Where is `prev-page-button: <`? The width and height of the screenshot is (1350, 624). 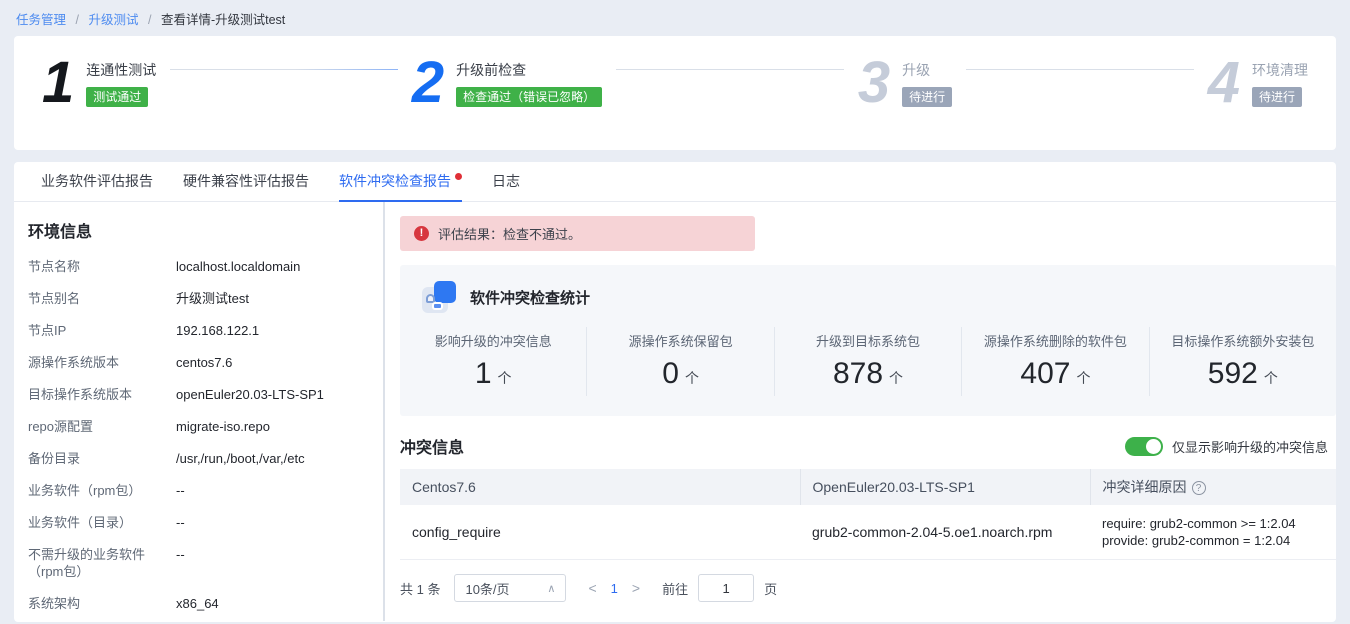
prev-page-button: < is located at coordinates (592, 588).